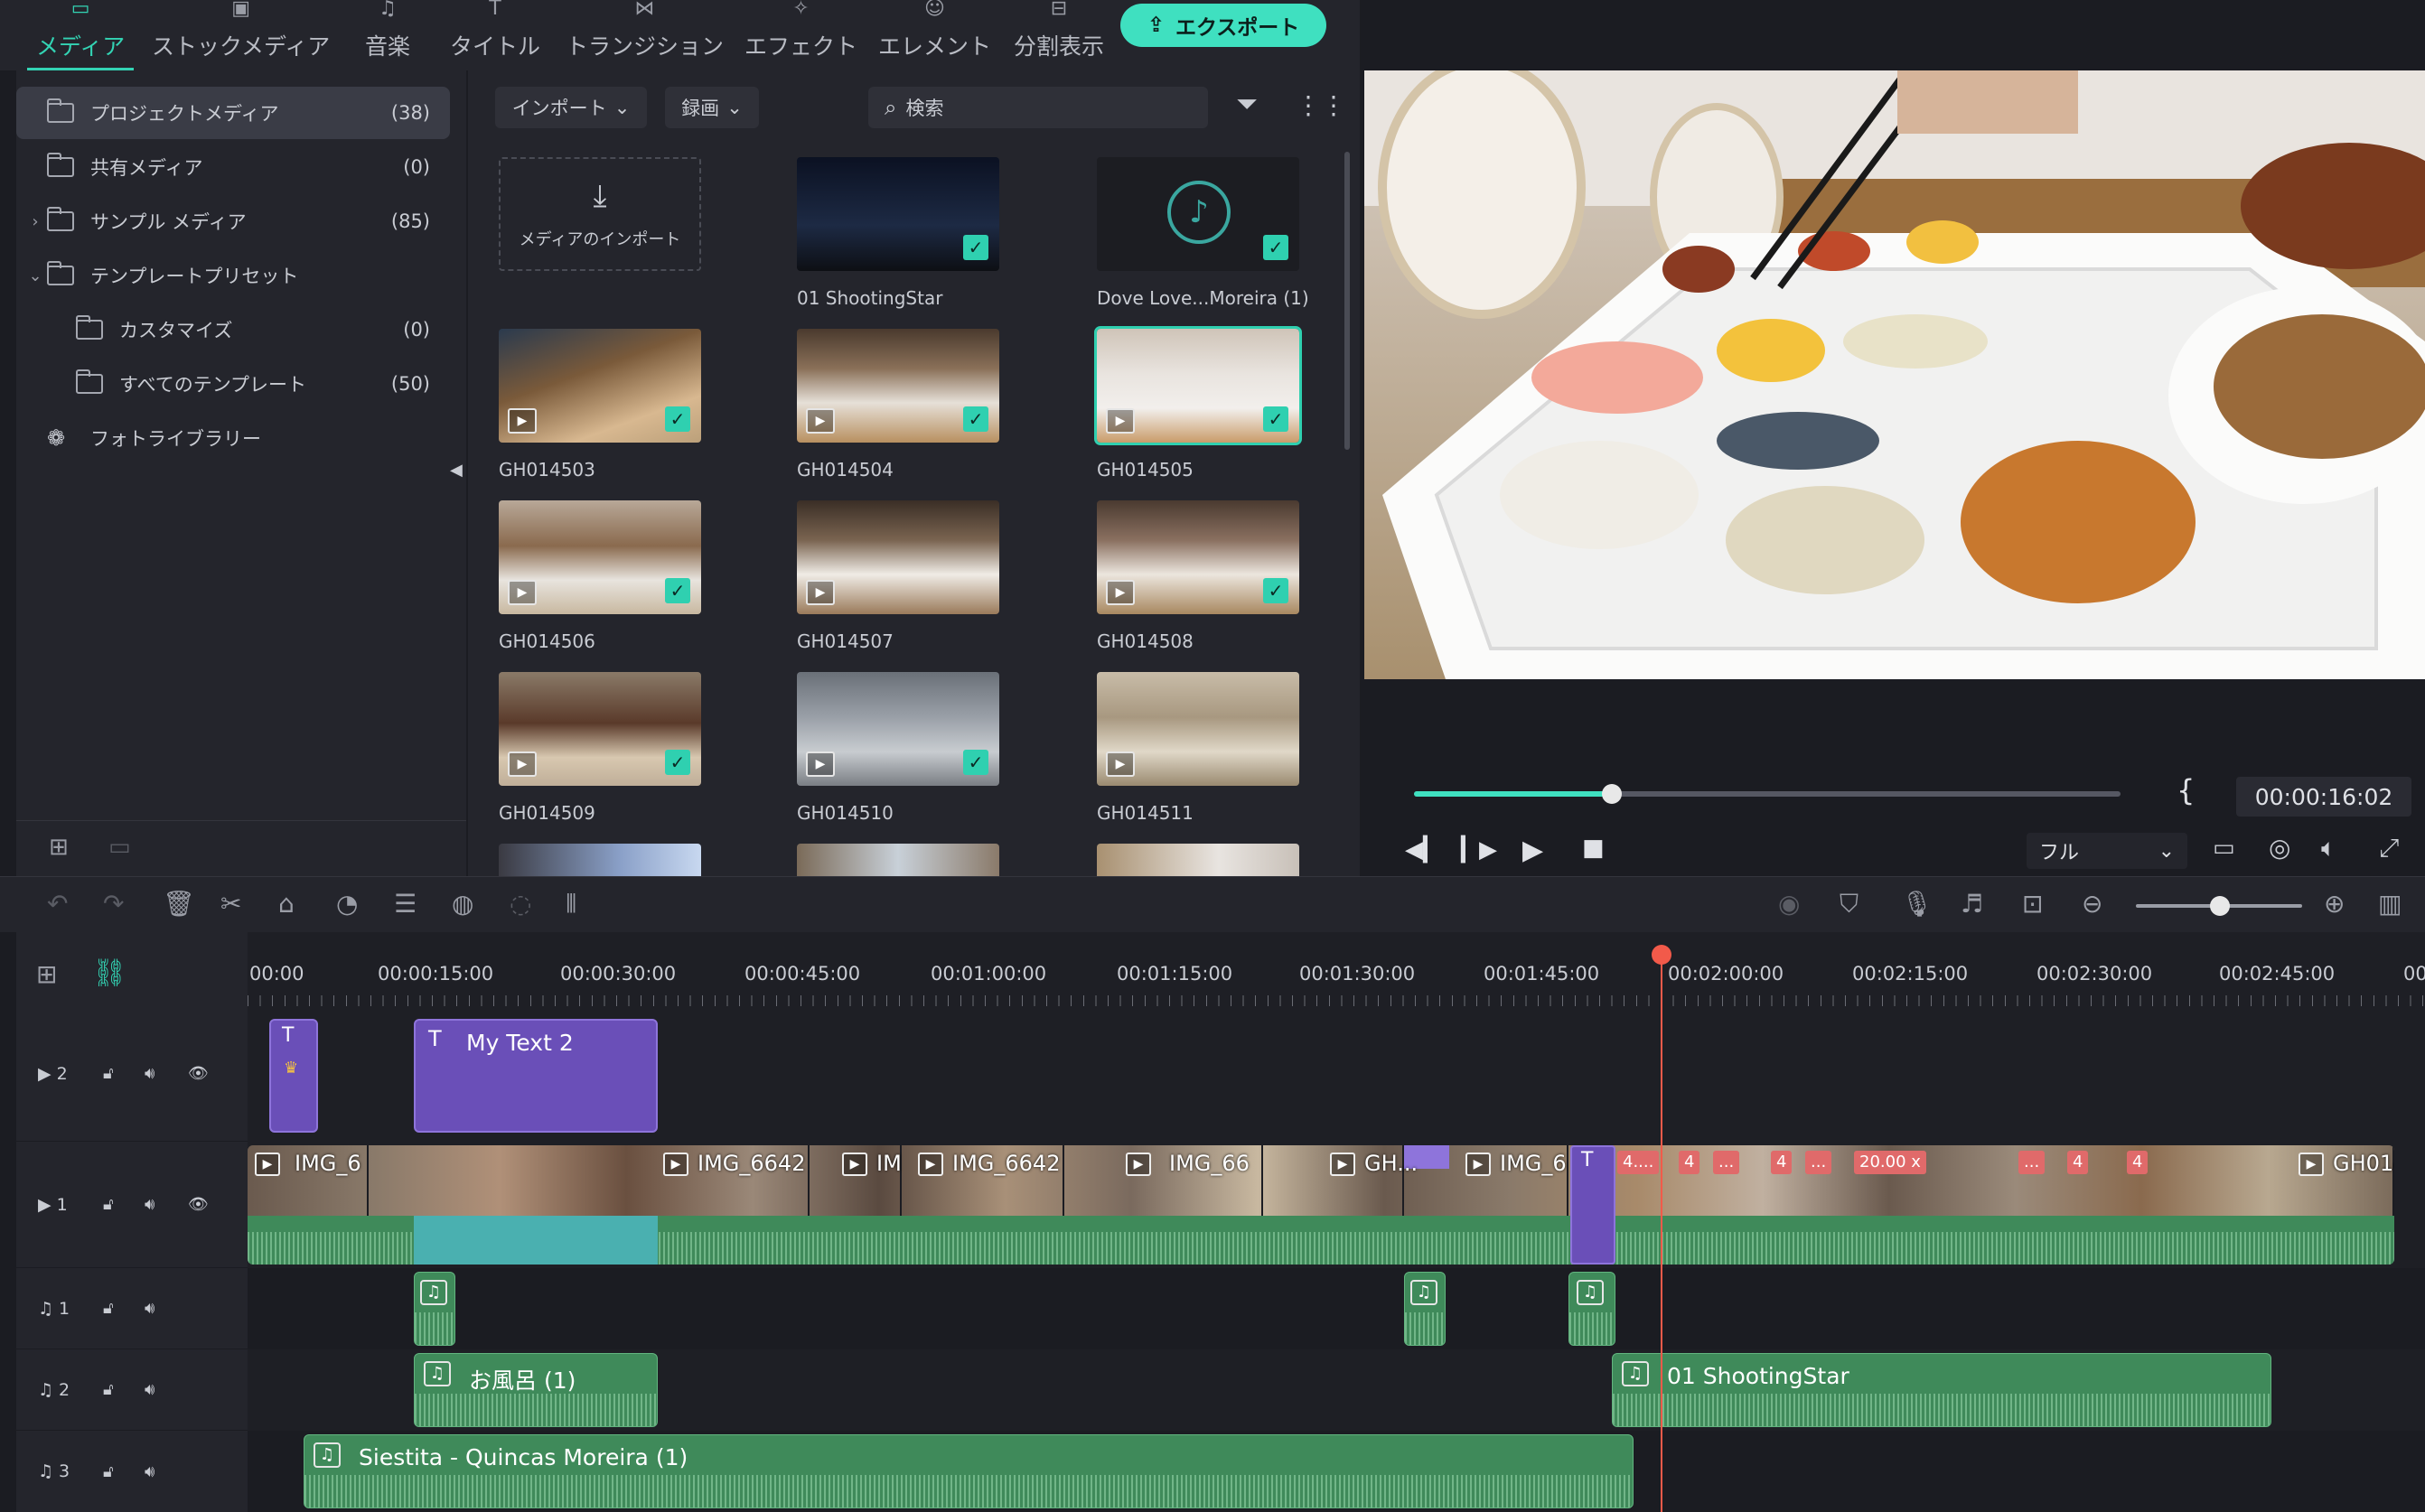 The image size is (2425, 1512). What do you see at coordinates (934, 35) in the screenshot?
I see `tab-elements: ☺ エレメント` at bounding box center [934, 35].